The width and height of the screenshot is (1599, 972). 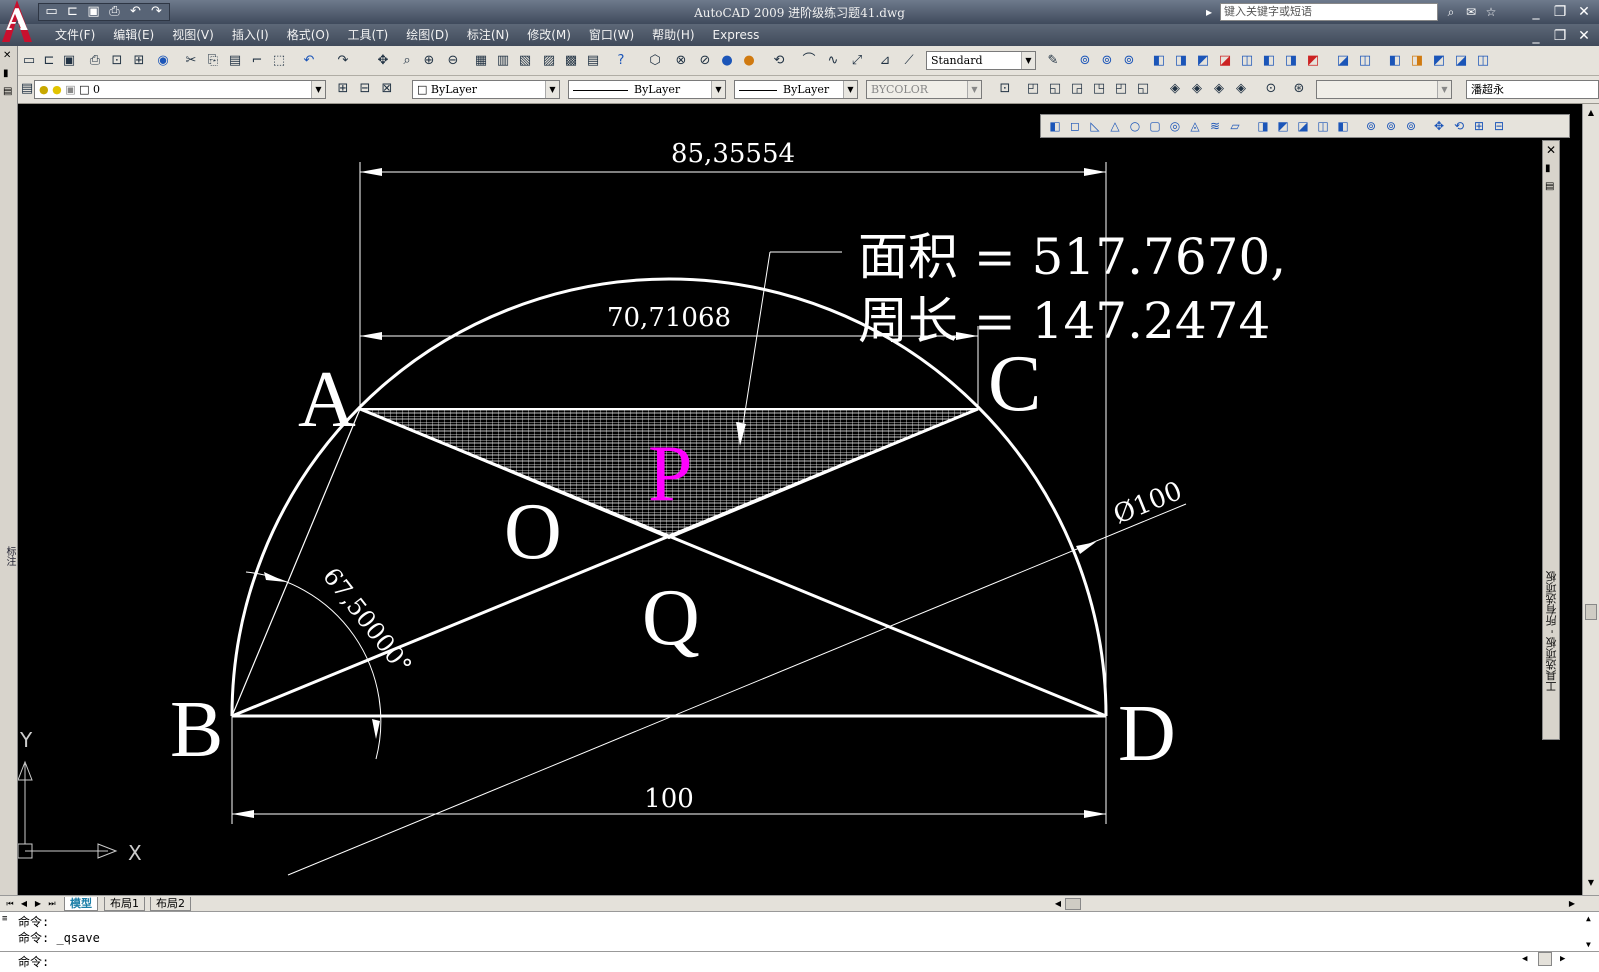 What do you see at coordinates (1181, 61) in the screenshot?
I see `presspull-icon: ◨` at bounding box center [1181, 61].